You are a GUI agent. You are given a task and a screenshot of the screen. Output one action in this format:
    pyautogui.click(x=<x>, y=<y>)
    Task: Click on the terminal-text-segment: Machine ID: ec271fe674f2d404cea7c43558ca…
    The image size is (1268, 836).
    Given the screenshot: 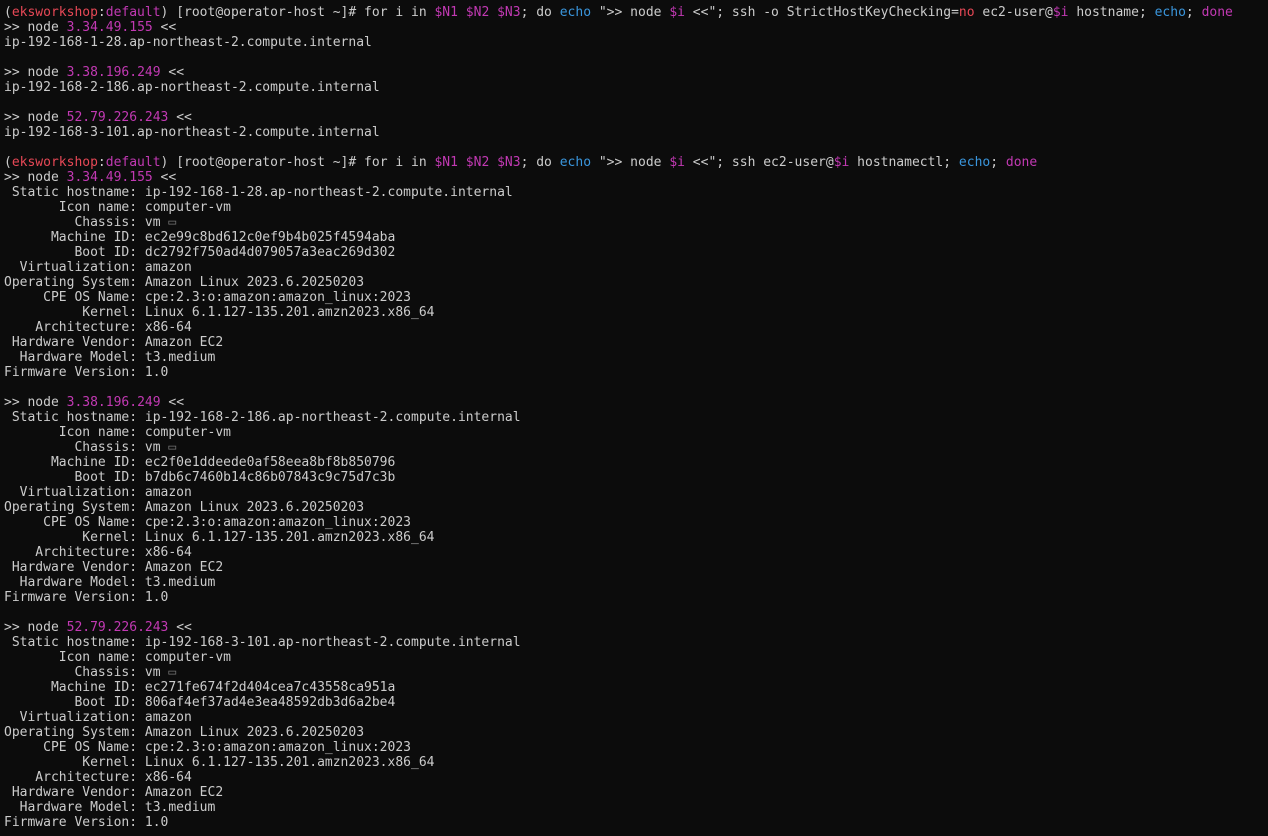 What is the action you would take?
    pyautogui.click(x=200, y=687)
    